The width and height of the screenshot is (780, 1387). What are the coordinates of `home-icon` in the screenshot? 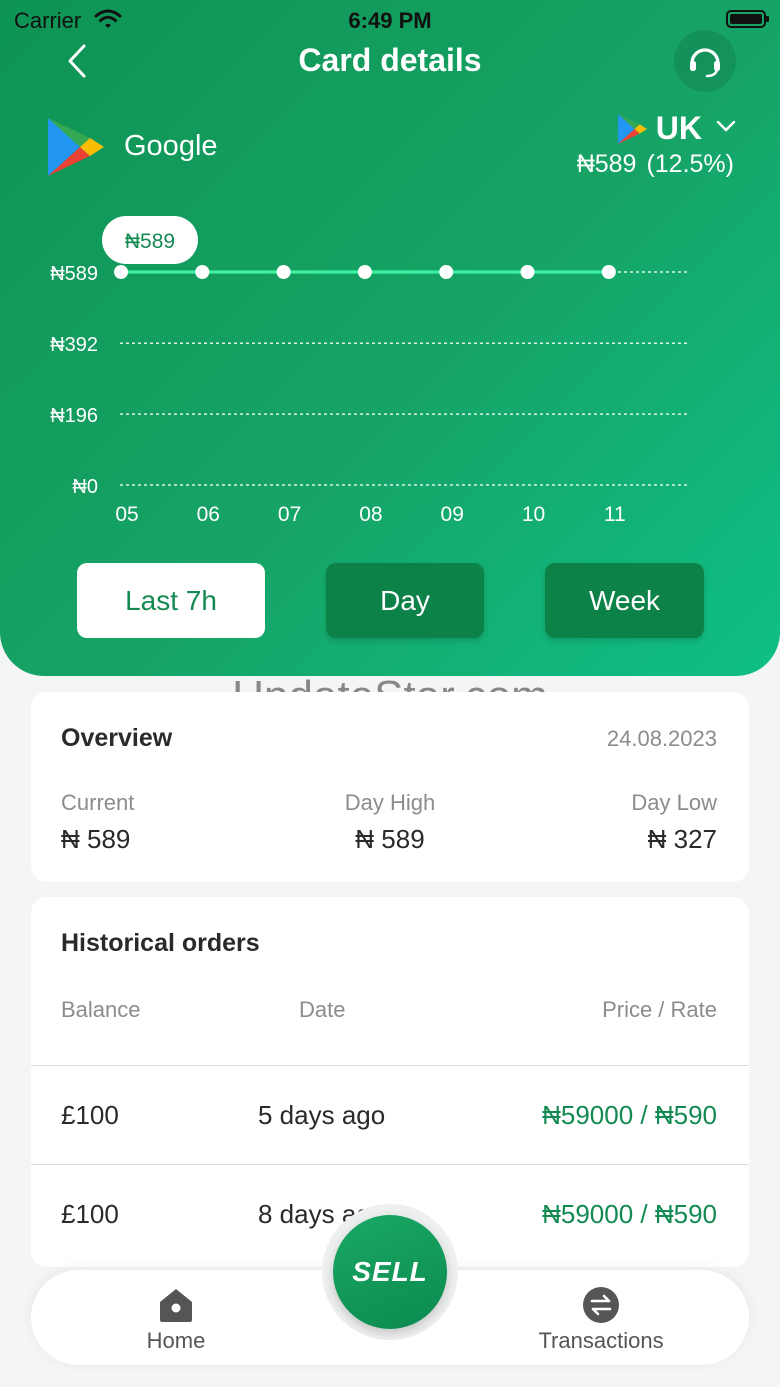 It's located at (176, 1305).